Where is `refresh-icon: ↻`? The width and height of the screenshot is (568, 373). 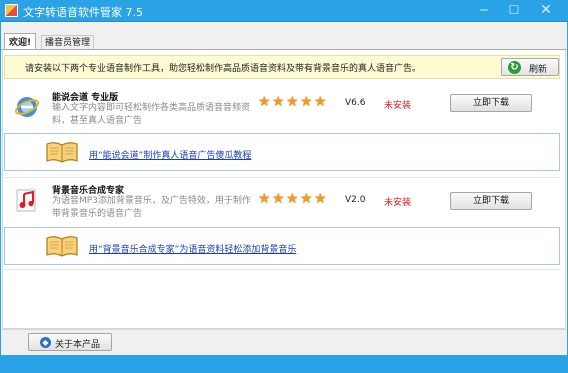
refresh-icon: ↻ is located at coordinates (514, 67).